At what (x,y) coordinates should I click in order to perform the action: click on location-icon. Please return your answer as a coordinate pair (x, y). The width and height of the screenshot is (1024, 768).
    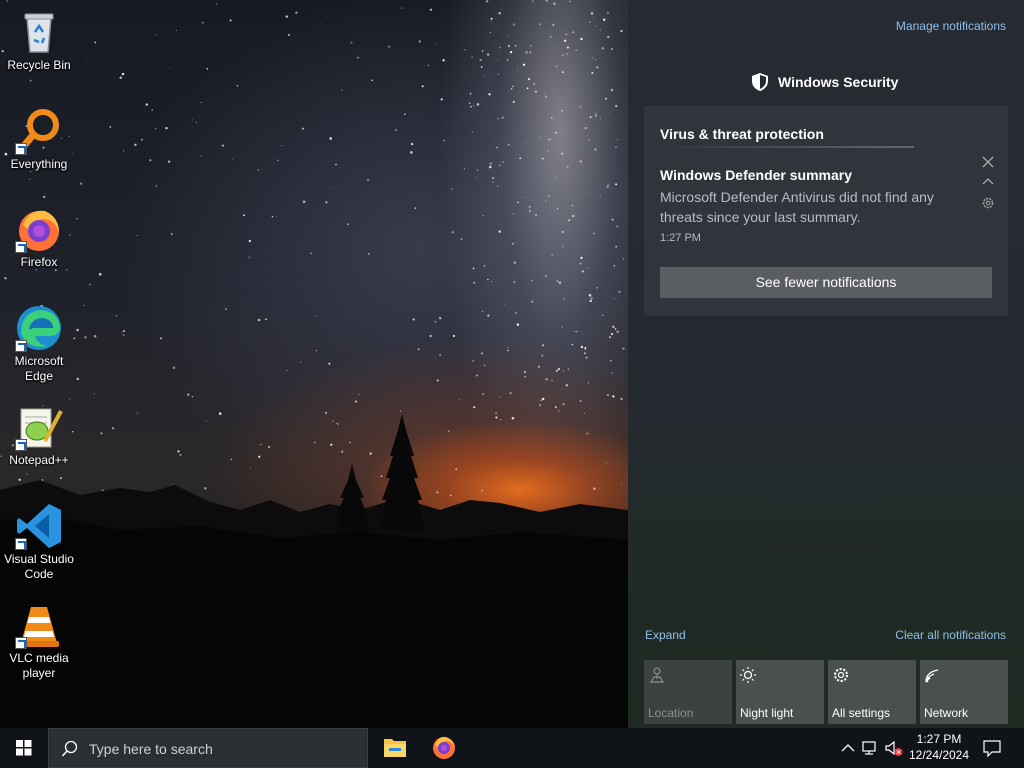
    Looking at the image, I should click on (657, 675).